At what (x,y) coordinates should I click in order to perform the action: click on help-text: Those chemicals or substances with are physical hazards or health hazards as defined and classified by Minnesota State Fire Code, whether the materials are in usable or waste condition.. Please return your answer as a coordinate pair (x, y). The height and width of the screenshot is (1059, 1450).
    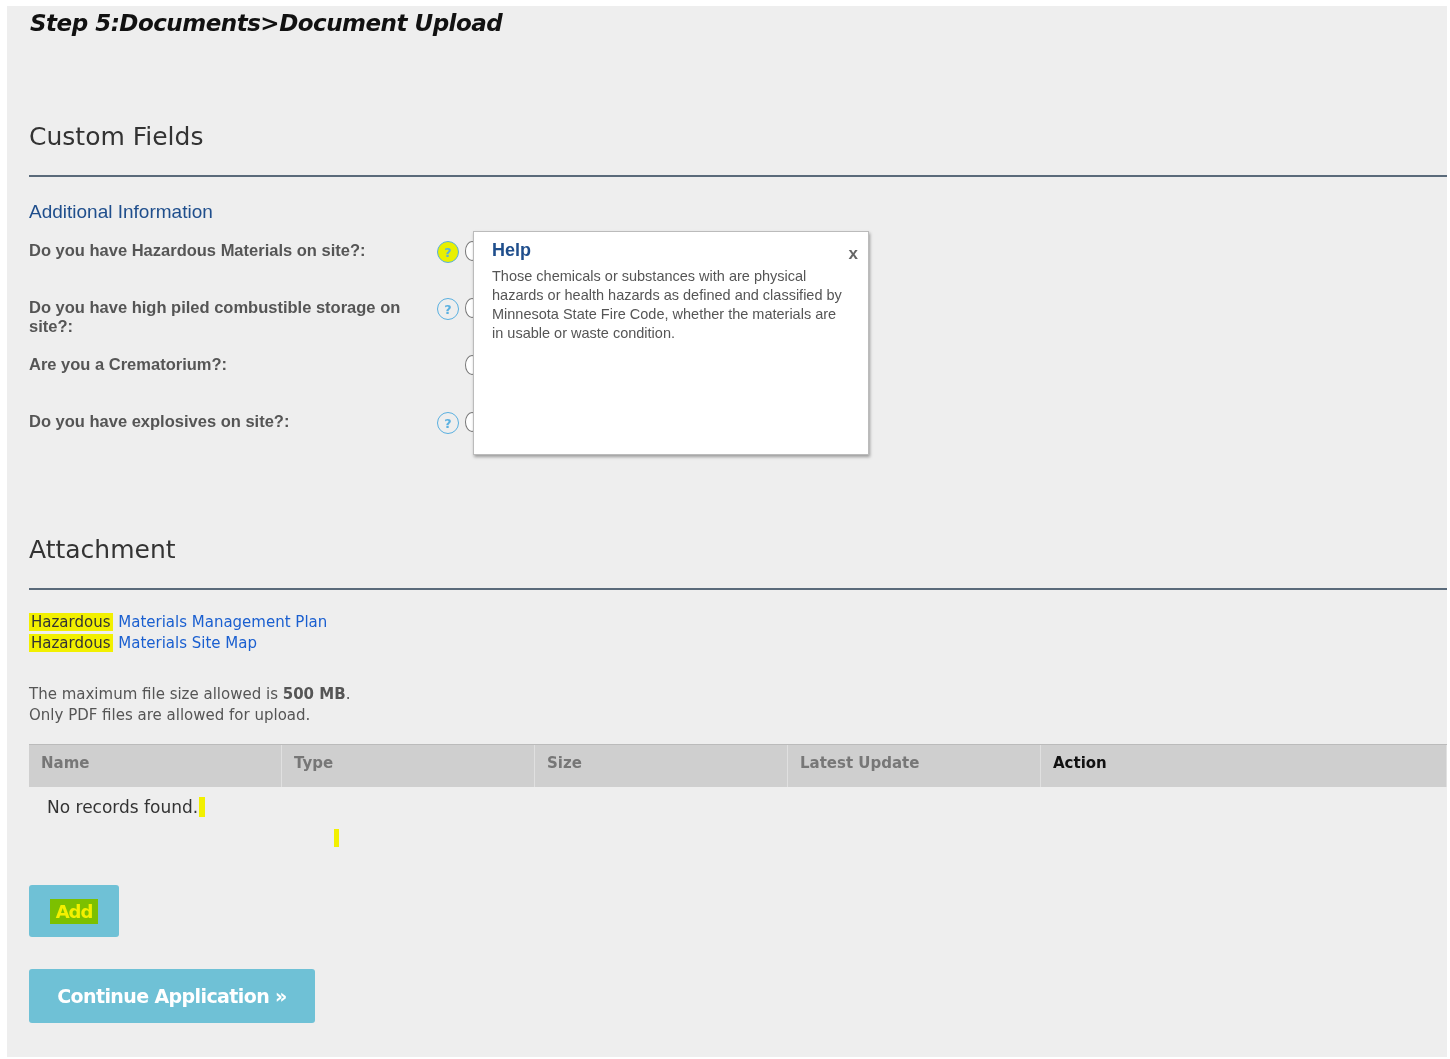
    Looking at the image, I should click on (667, 305).